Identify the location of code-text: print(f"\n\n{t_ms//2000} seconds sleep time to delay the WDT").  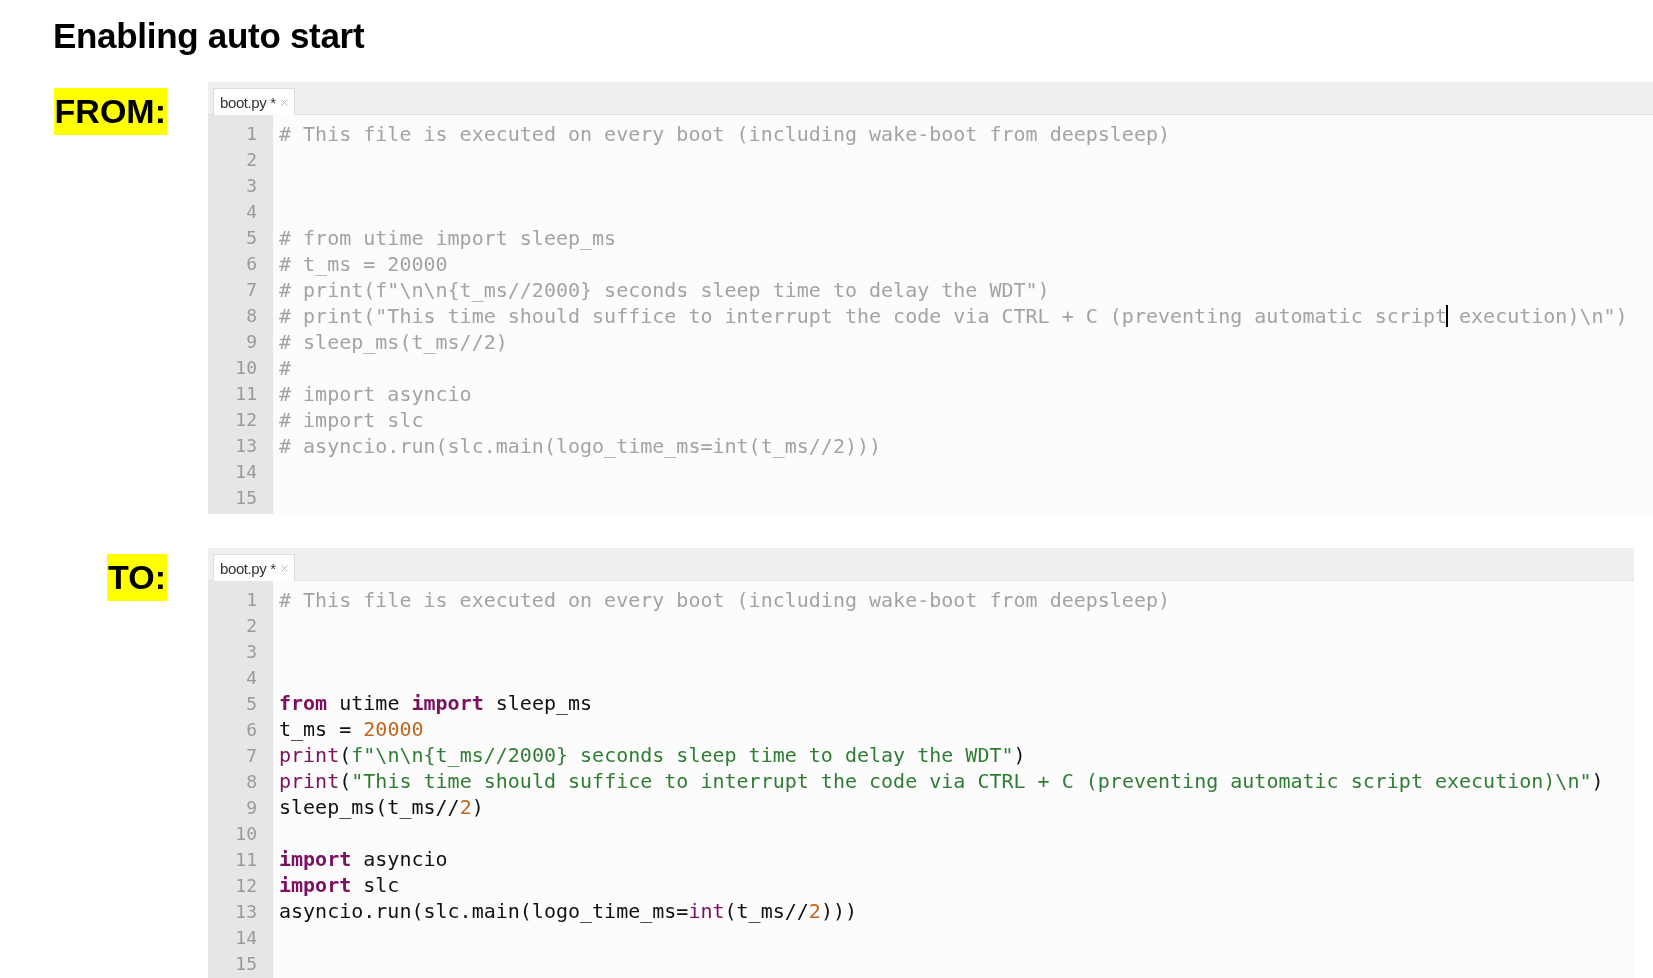
(652, 755).